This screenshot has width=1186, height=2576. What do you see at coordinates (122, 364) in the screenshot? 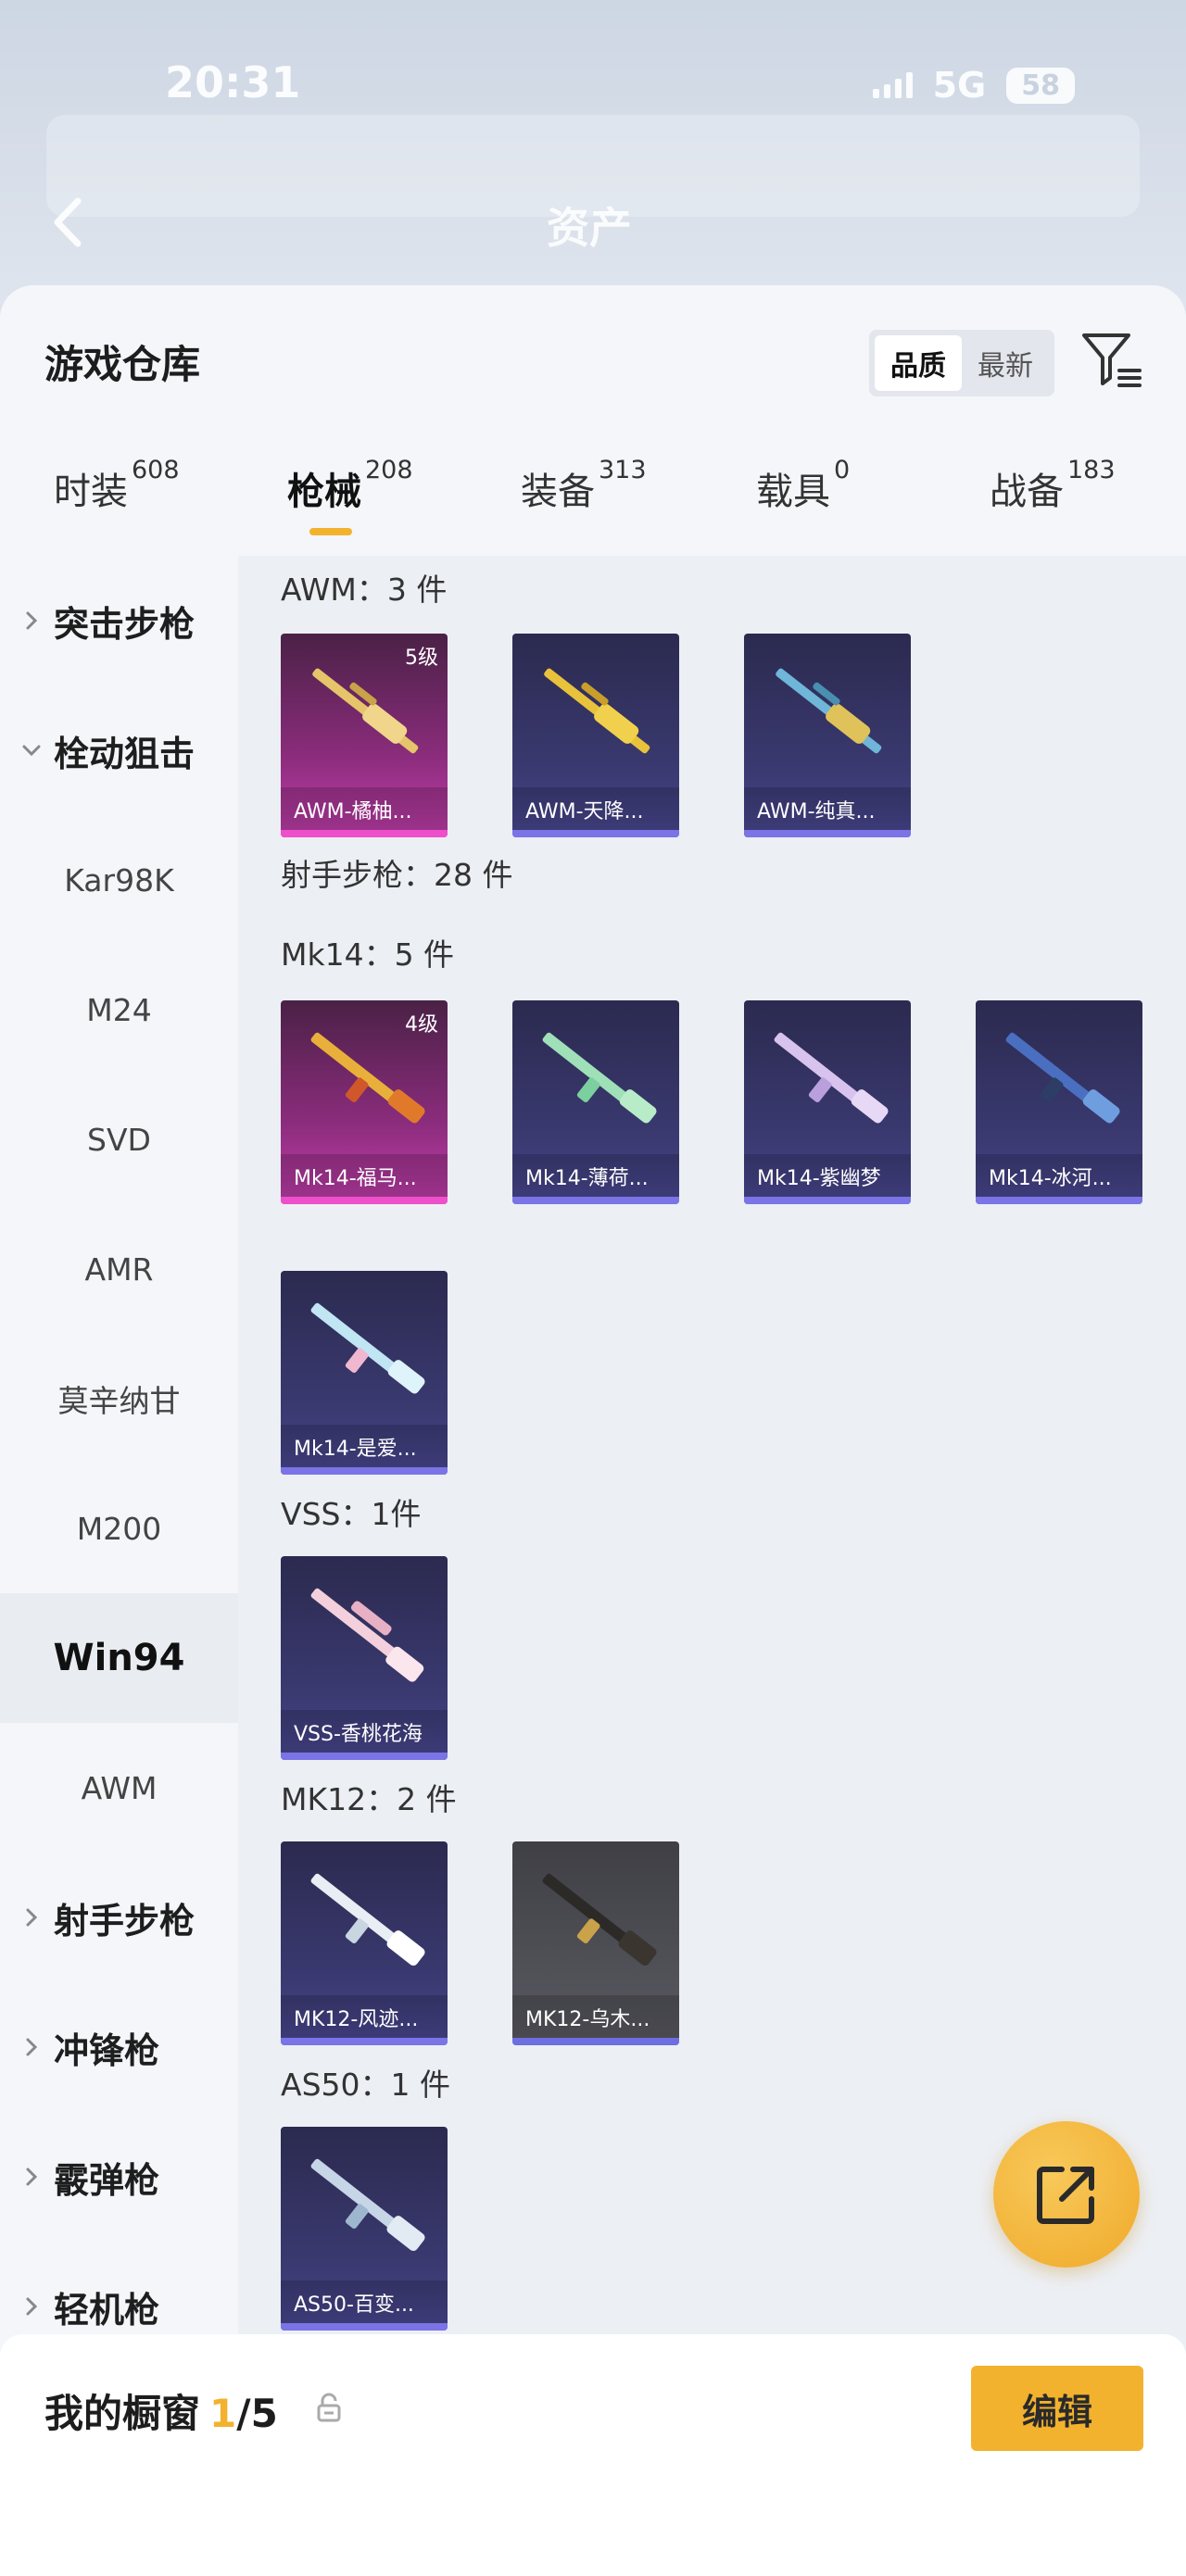
I see `sheet-title: 游戏仓库` at bounding box center [122, 364].